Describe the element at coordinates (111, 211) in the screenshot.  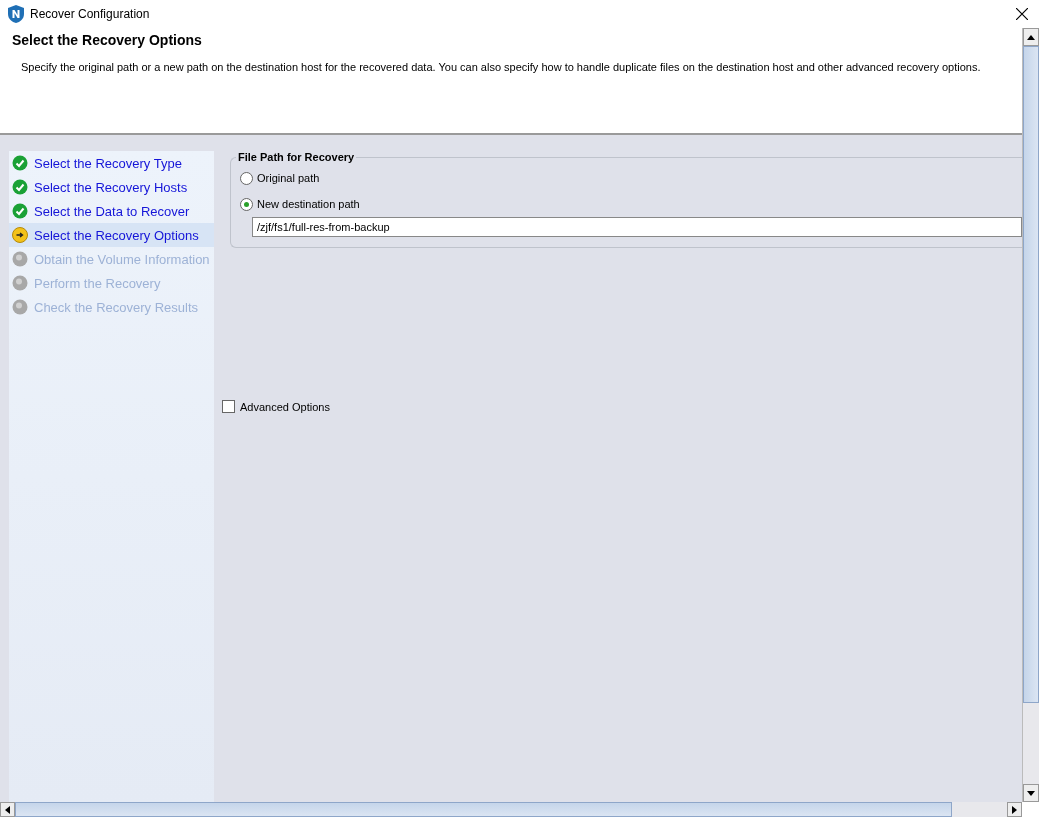
I see `wizard-step: Select the Data to Recover` at that location.